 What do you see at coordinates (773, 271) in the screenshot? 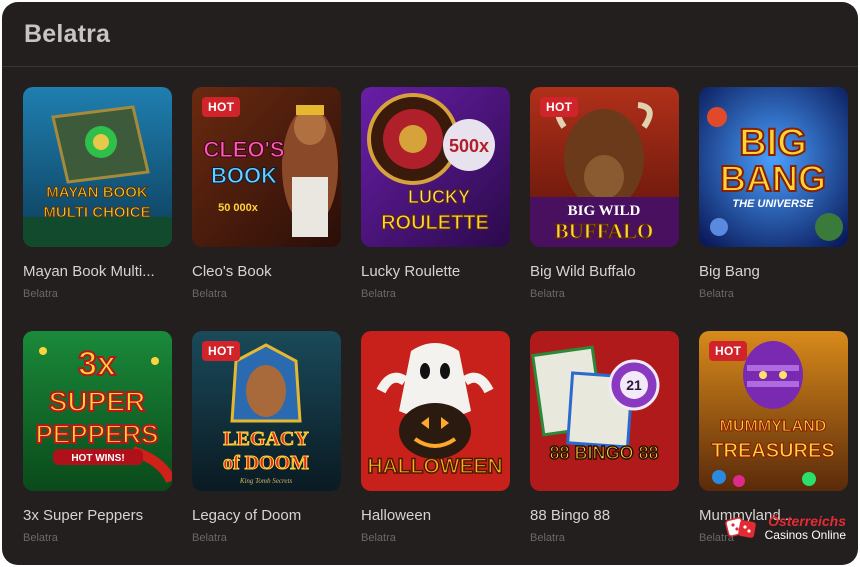
I see `game-name: Big Bang` at bounding box center [773, 271].